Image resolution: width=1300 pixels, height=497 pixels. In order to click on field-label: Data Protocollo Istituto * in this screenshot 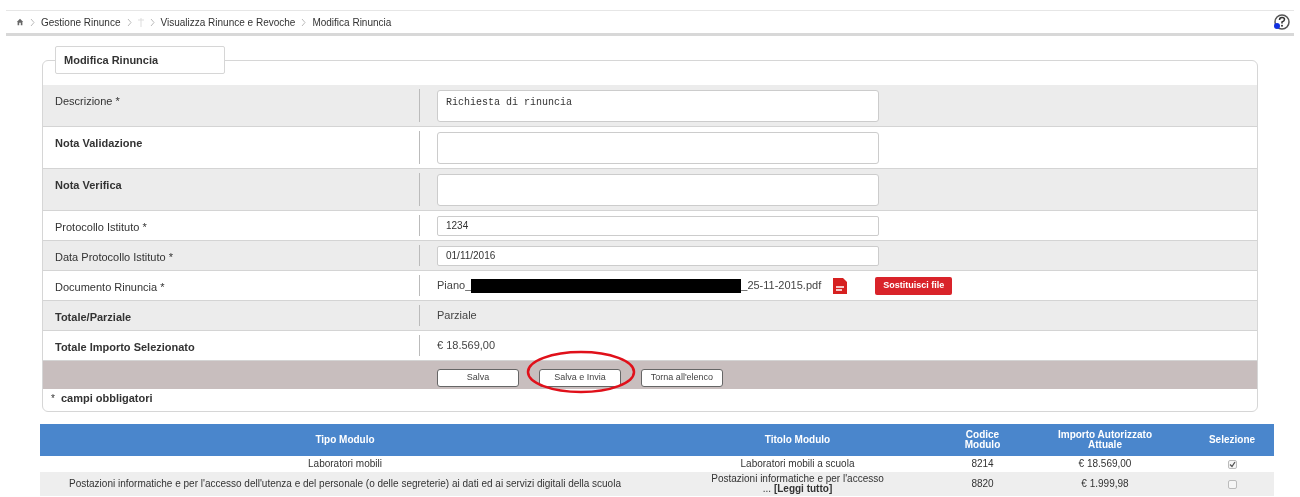, I will do `click(114, 257)`.